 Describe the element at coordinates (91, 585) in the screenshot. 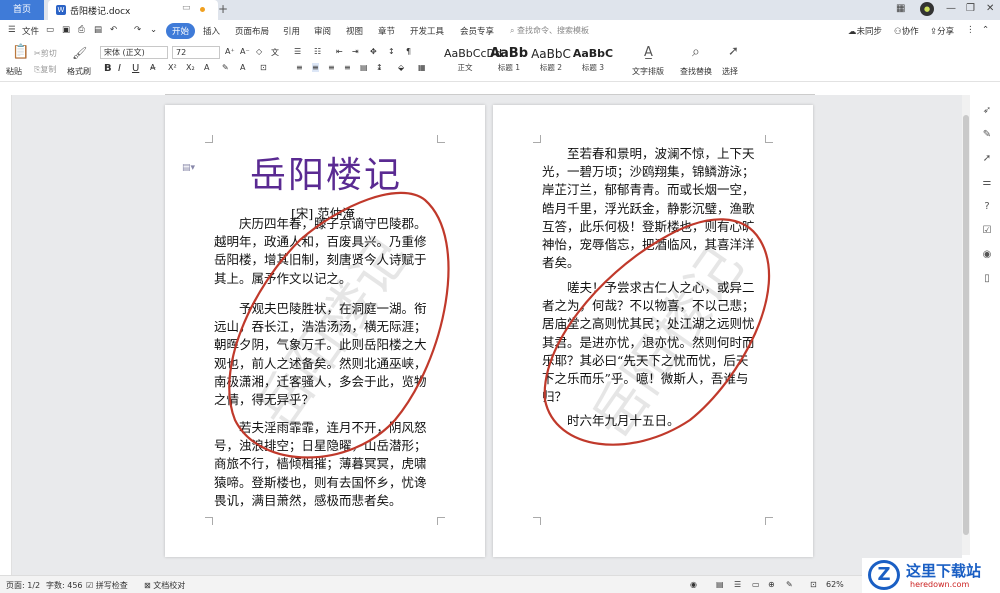

I see `checkbox-icon: ☑` at that location.